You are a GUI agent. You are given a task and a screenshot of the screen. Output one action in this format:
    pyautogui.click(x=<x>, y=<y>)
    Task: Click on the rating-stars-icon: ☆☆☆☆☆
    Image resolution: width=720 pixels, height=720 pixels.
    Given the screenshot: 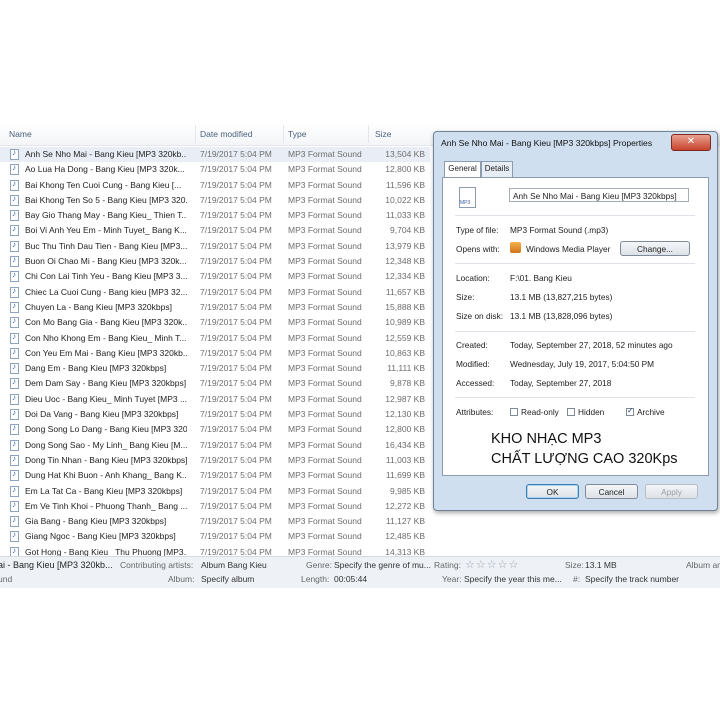 What is the action you would take?
    pyautogui.click(x=492, y=564)
    